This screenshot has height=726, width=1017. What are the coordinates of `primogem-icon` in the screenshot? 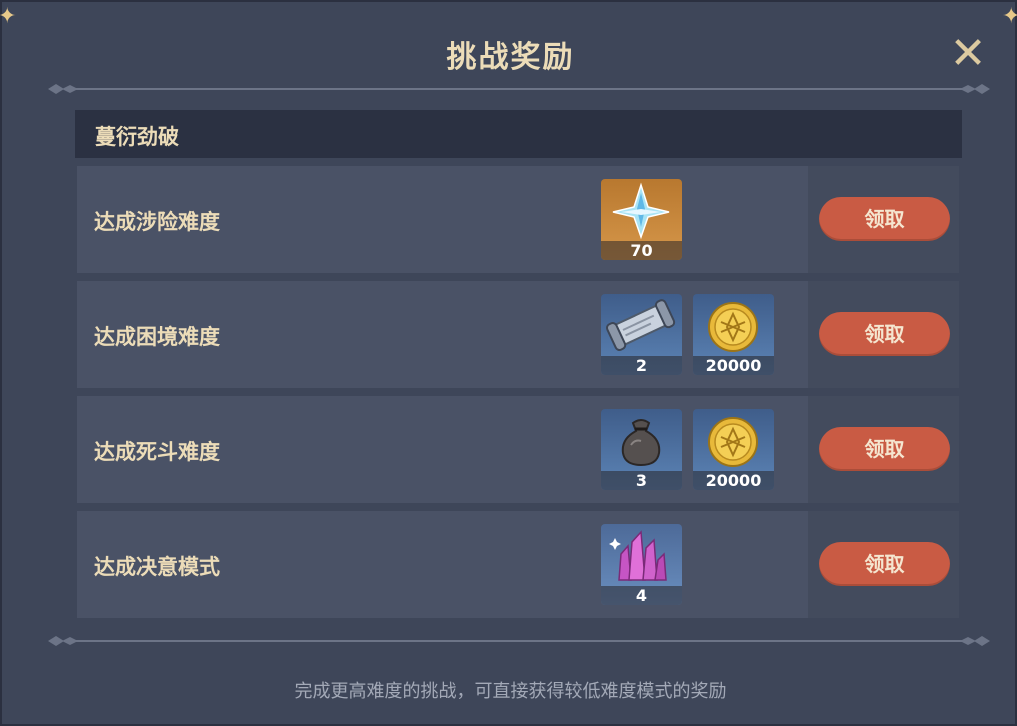 It's located at (641, 211).